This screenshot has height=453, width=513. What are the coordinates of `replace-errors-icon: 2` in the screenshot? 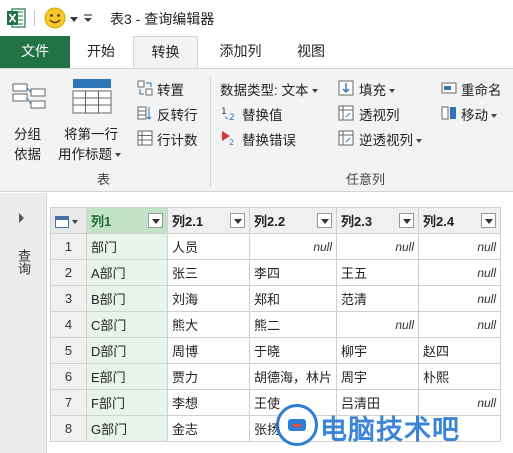 It's located at (228, 138).